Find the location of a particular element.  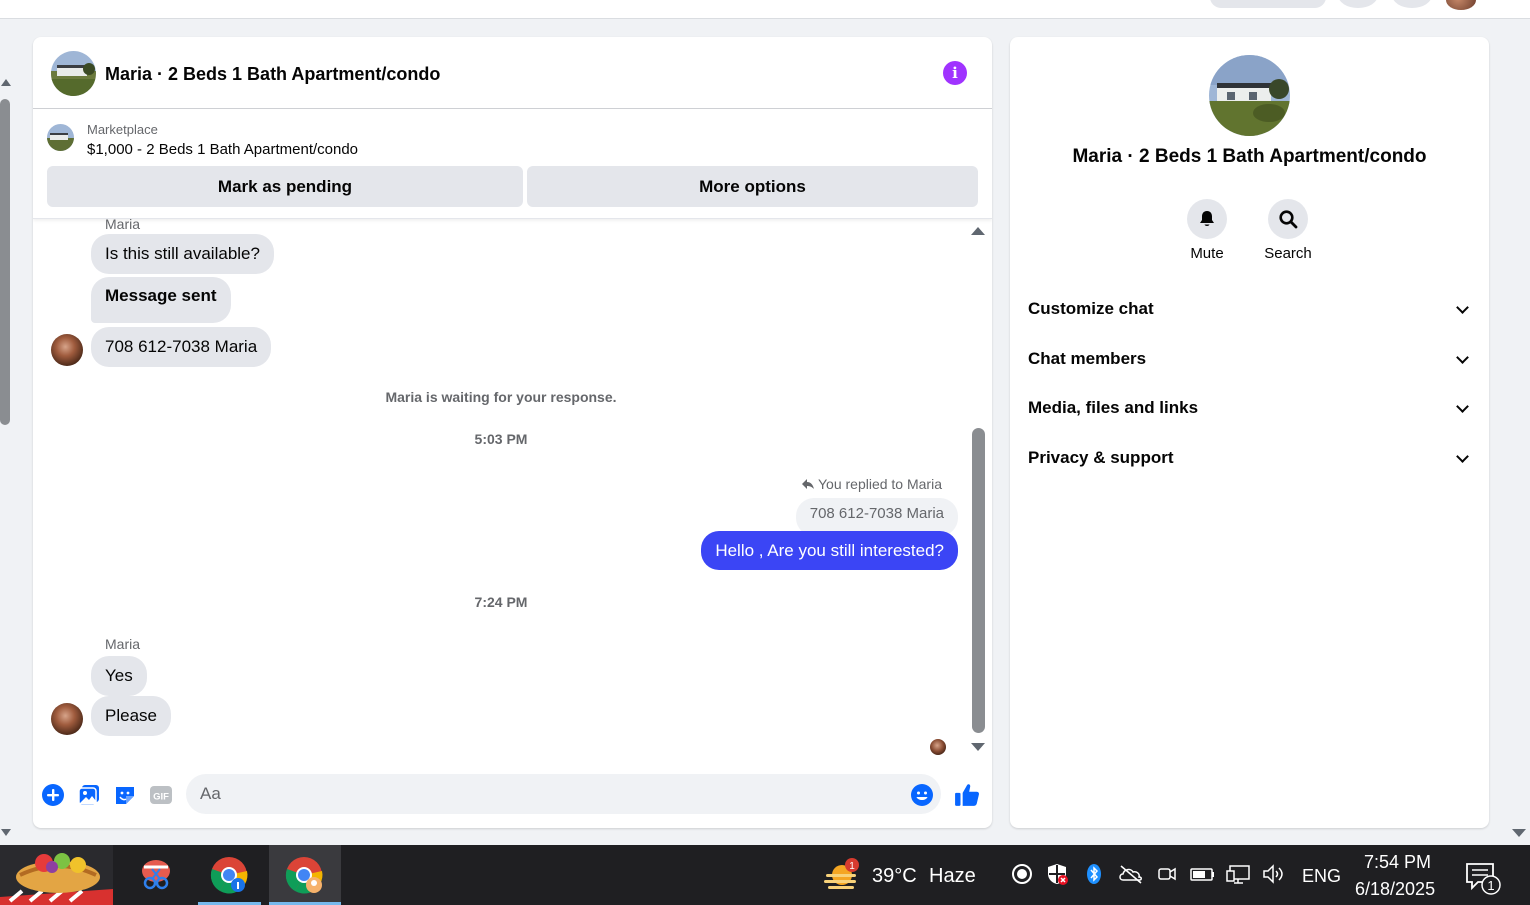

battery-icon is located at coordinates (1203, 874).